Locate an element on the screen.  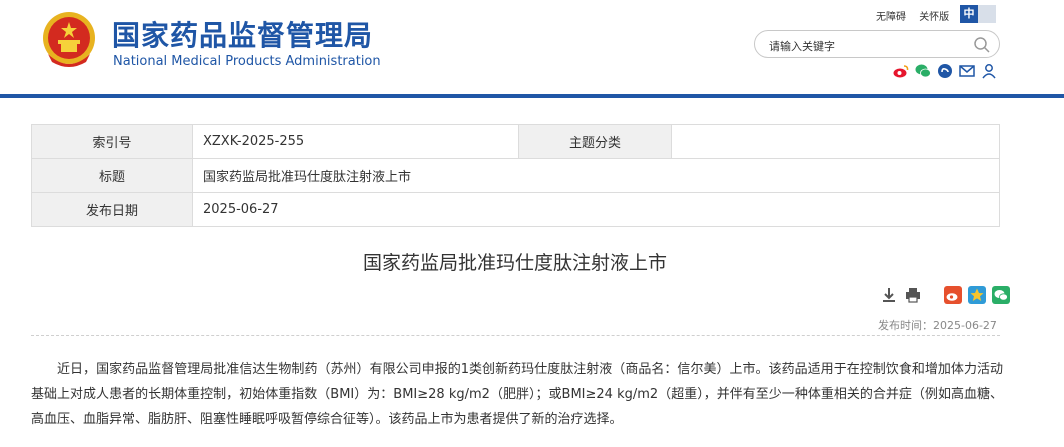
article-divider is located at coordinates (515, 335).